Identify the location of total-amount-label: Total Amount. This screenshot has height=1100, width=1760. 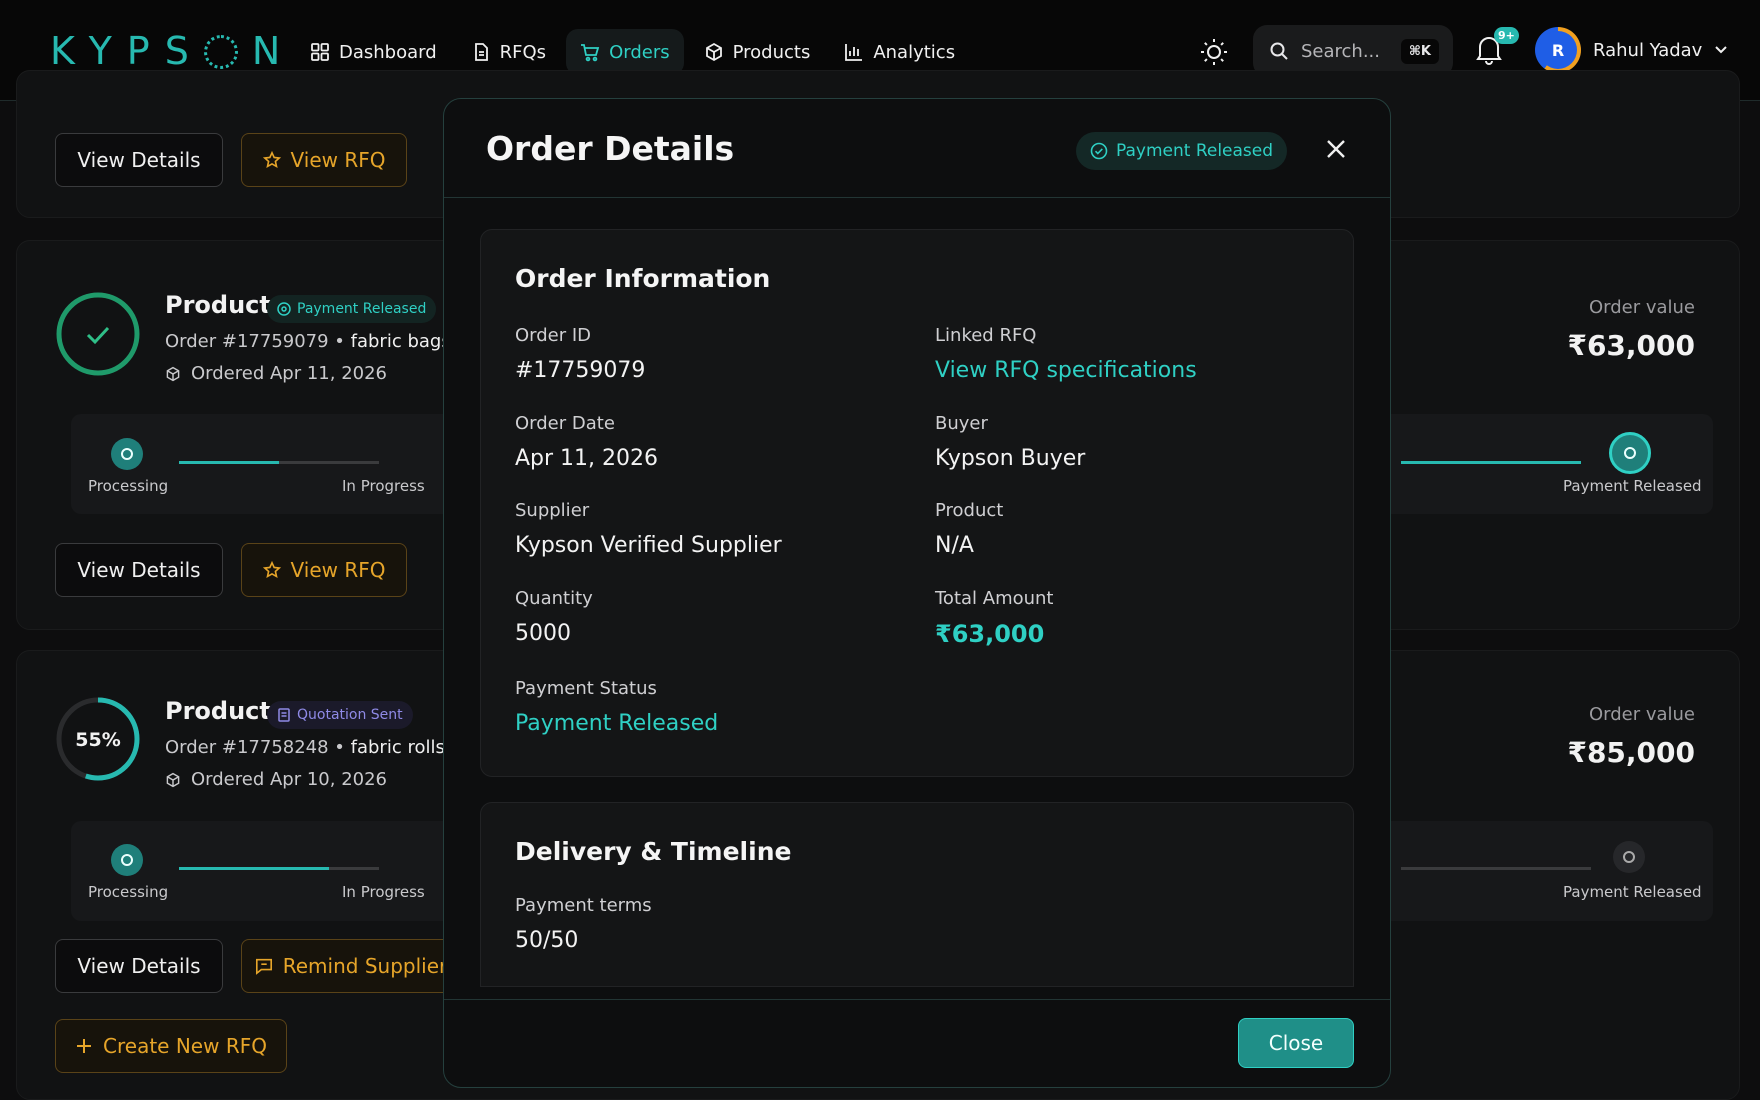
(994, 598).